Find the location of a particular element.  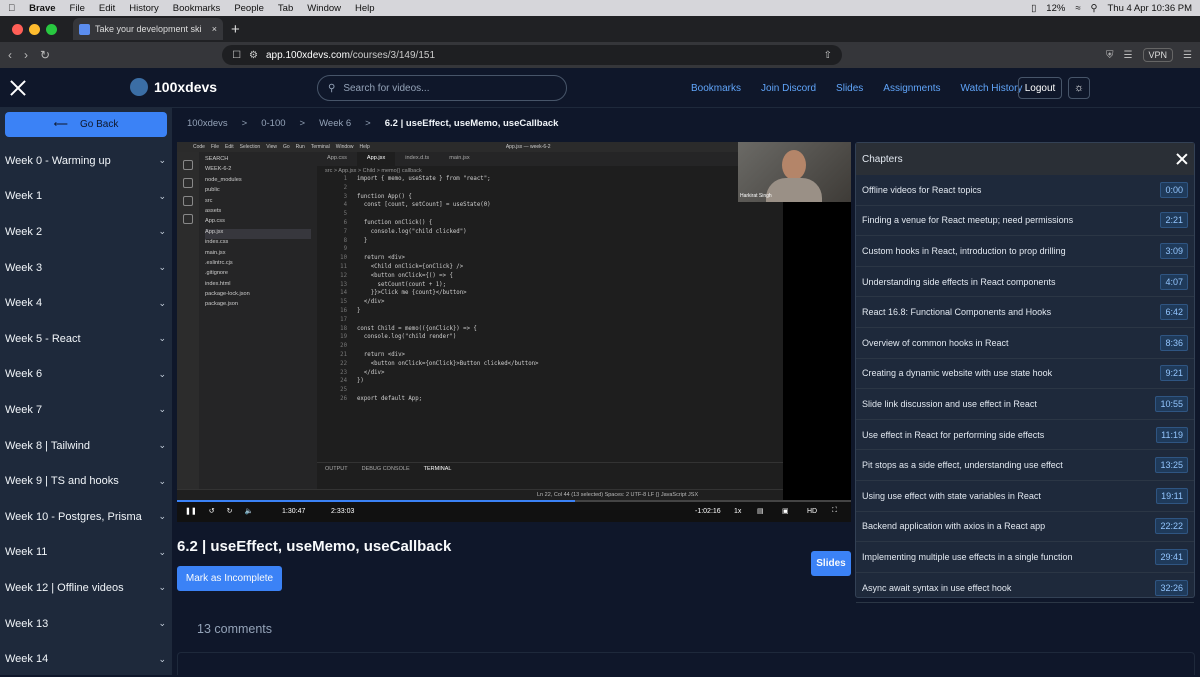

breadcrumb-item: 0-100 is located at coordinates (273, 123).